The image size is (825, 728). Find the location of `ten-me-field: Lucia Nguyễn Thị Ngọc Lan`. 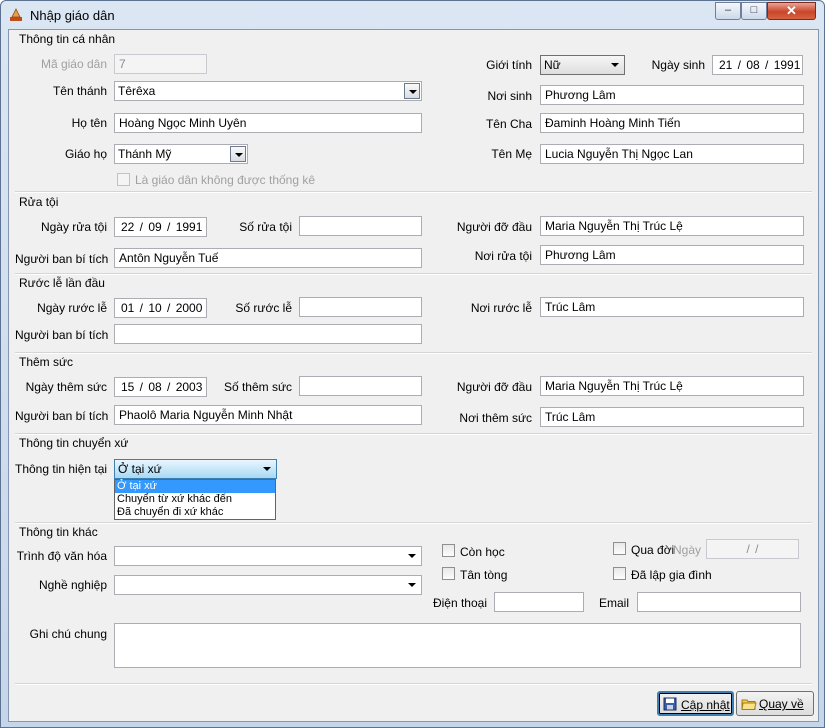

ten-me-field: Lucia Nguyễn Thị Ngọc Lan is located at coordinates (672, 154).